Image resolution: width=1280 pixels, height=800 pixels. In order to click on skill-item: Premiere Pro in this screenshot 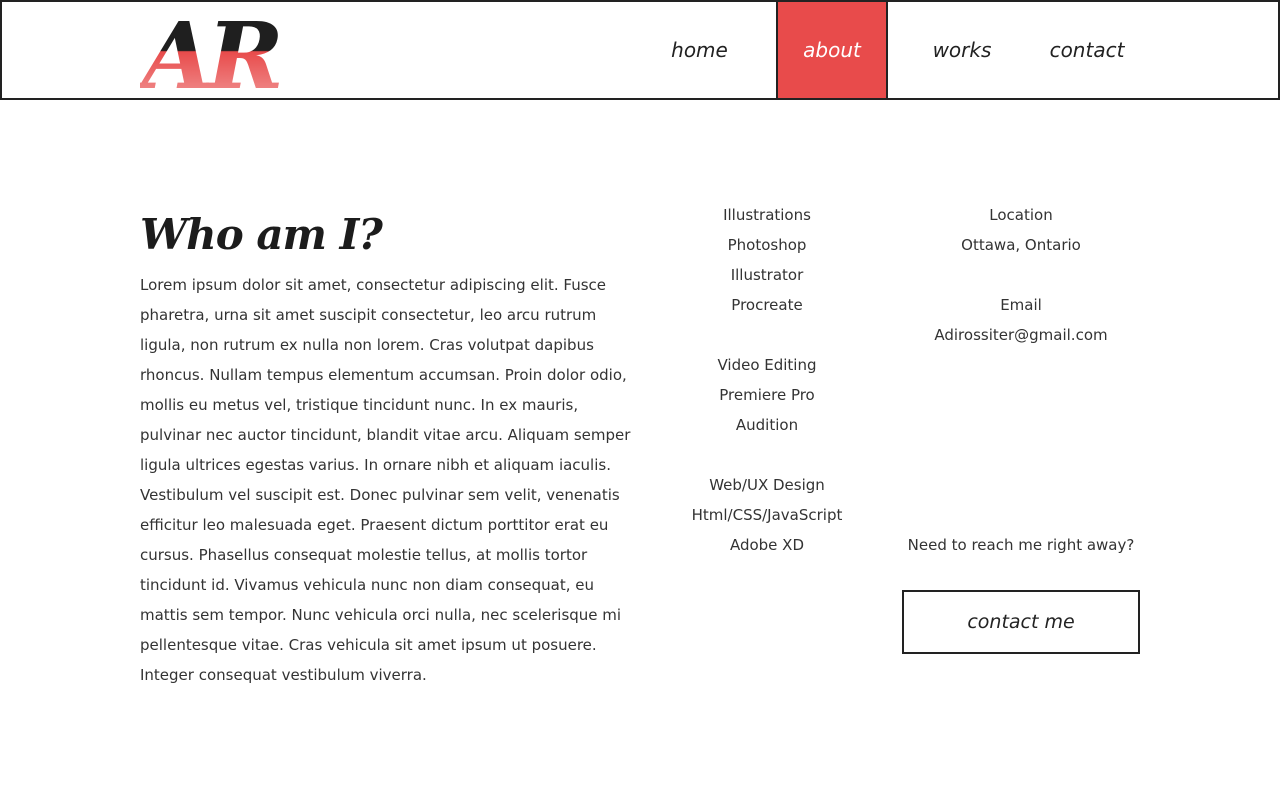, I will do `click(767, 395)`.